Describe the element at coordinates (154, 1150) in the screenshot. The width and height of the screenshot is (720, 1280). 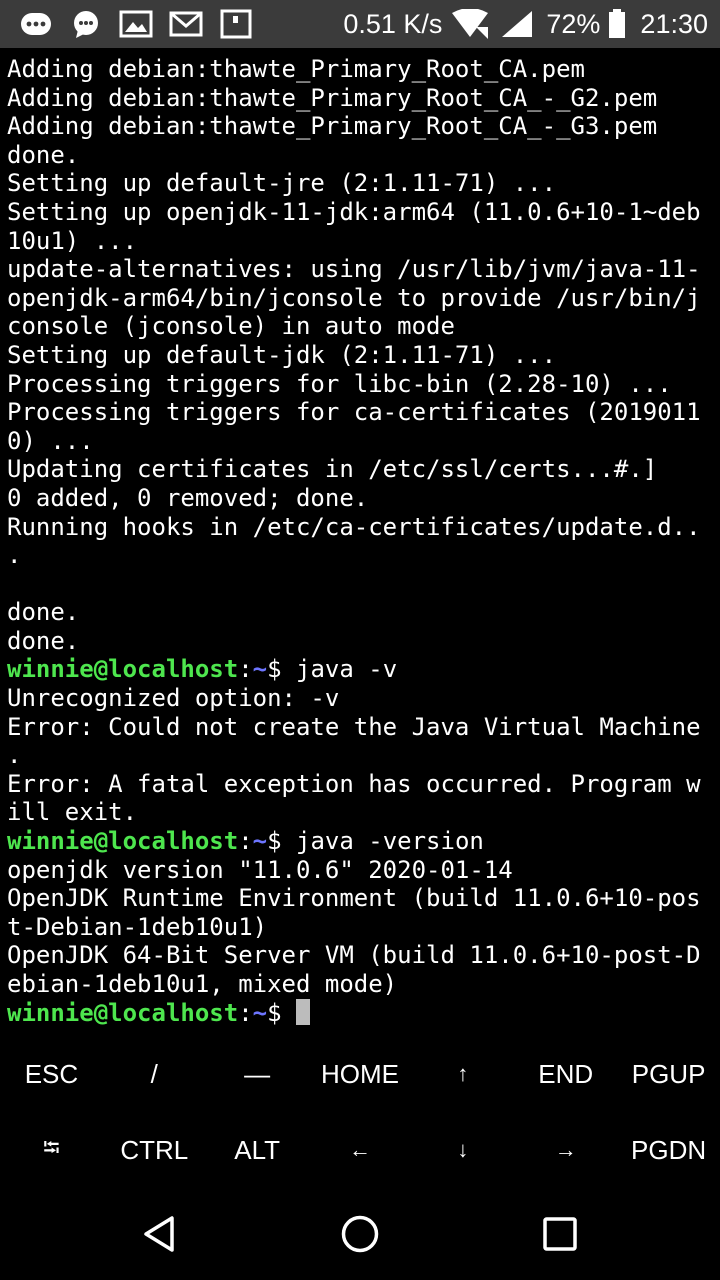
I see `ctrl-key: CTRL` at that location.